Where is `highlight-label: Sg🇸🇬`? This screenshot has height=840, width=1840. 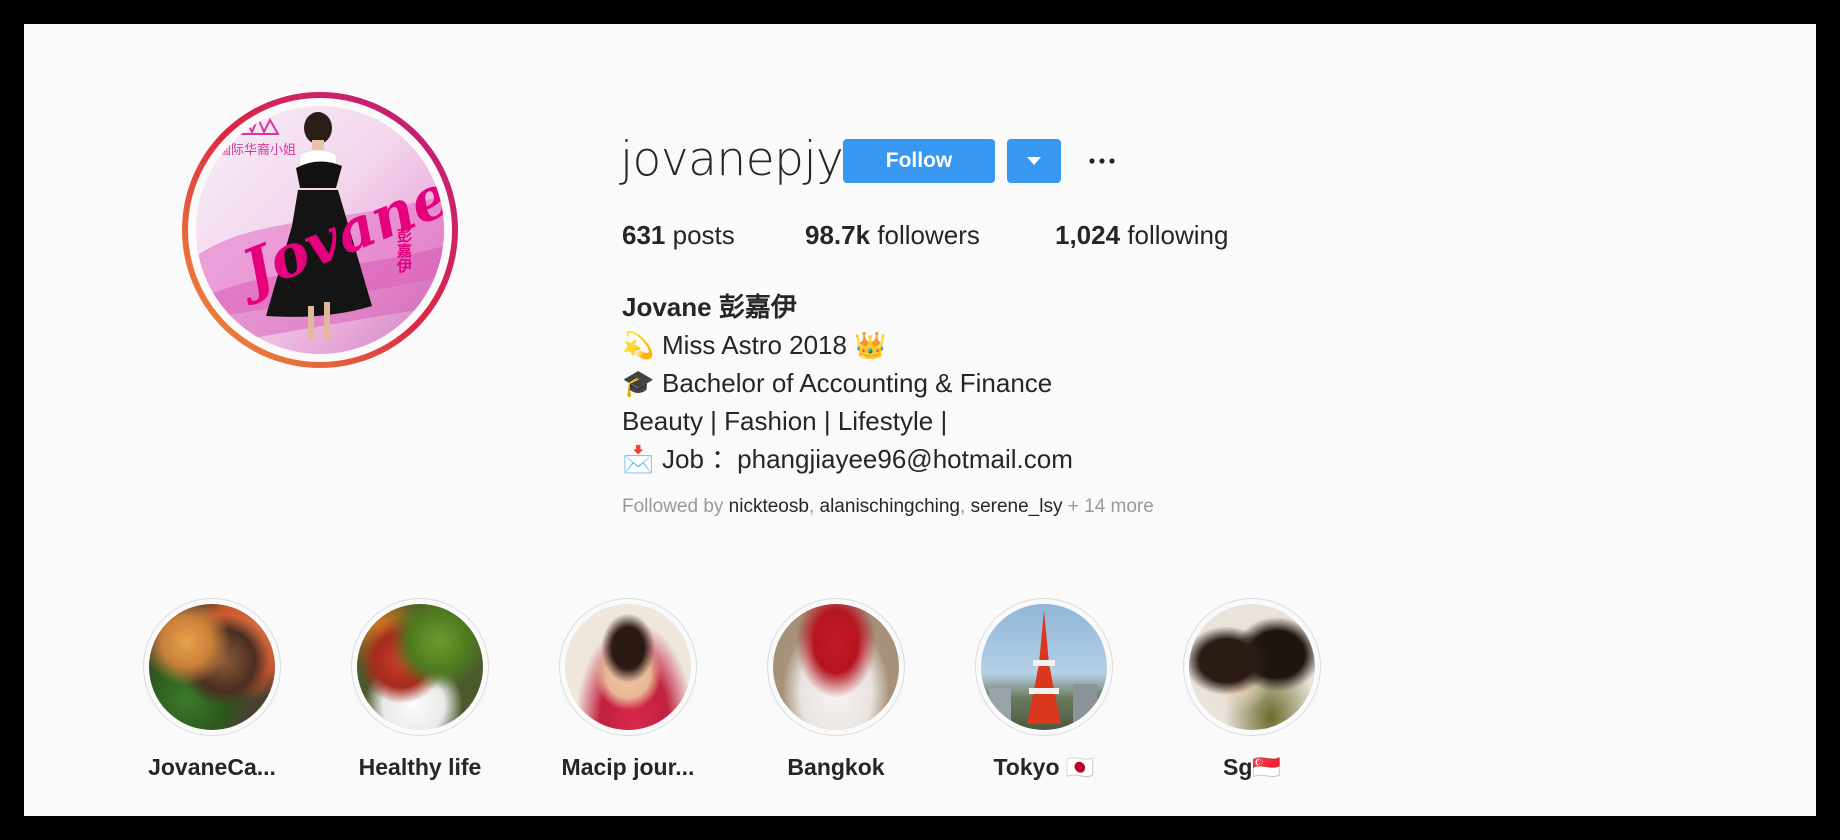
highlight-label: Sg🇸🇬 is located at coordinates (1252, 767).